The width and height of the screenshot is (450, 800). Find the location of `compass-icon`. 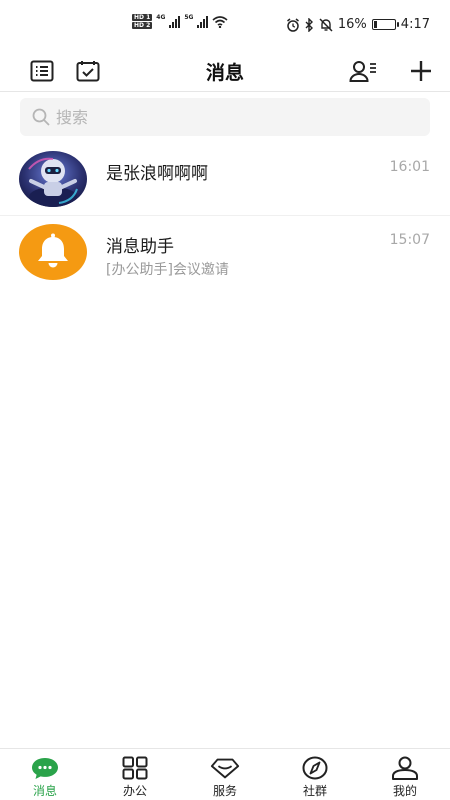

compass-icon is located at coordinates (315, 768).